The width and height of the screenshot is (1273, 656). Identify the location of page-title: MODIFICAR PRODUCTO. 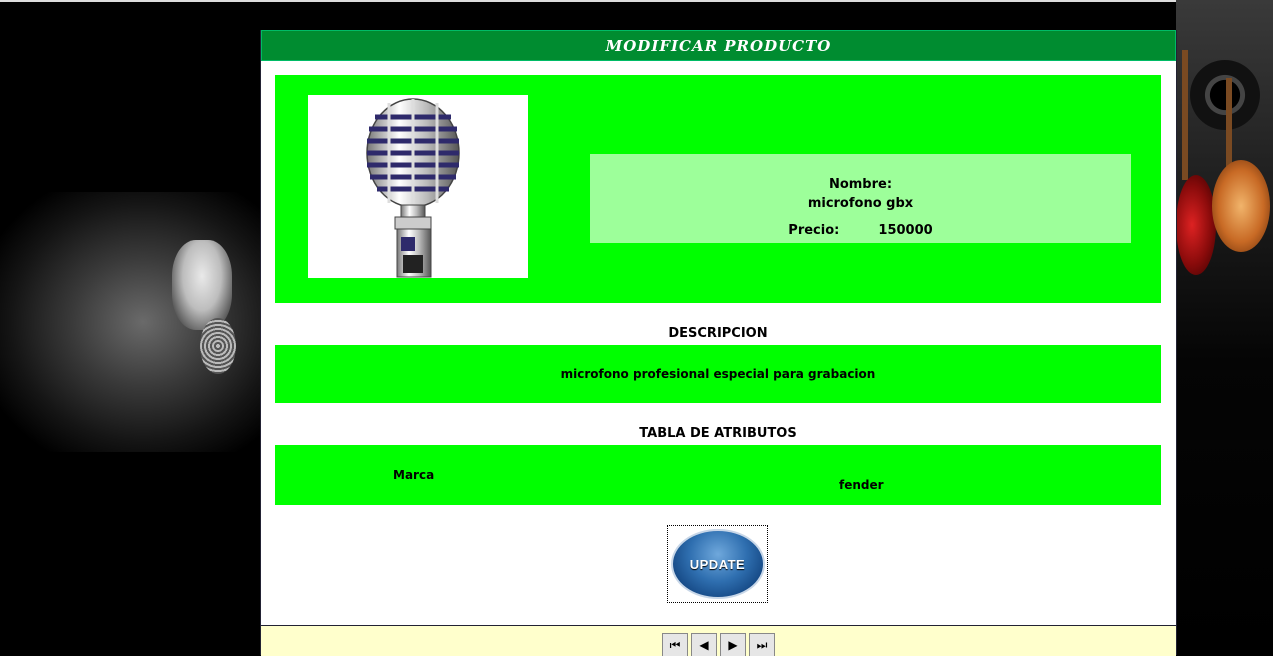
(718, 45).